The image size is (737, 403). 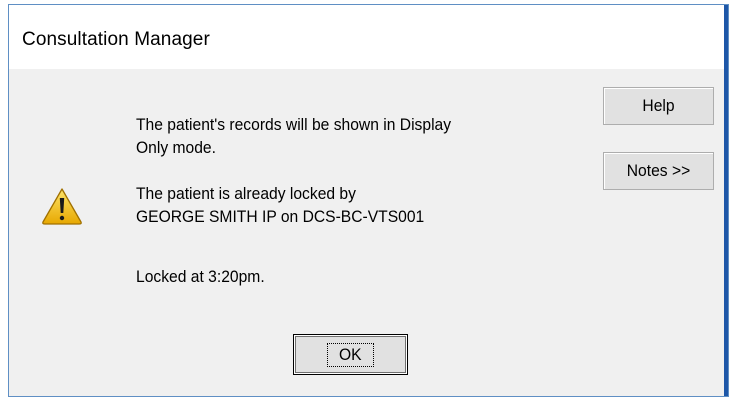 What do you see at coordinates (116, 39) in the screenshot?
I see `dialog-title: Consultation Manager` at bounding box center [116, 39].